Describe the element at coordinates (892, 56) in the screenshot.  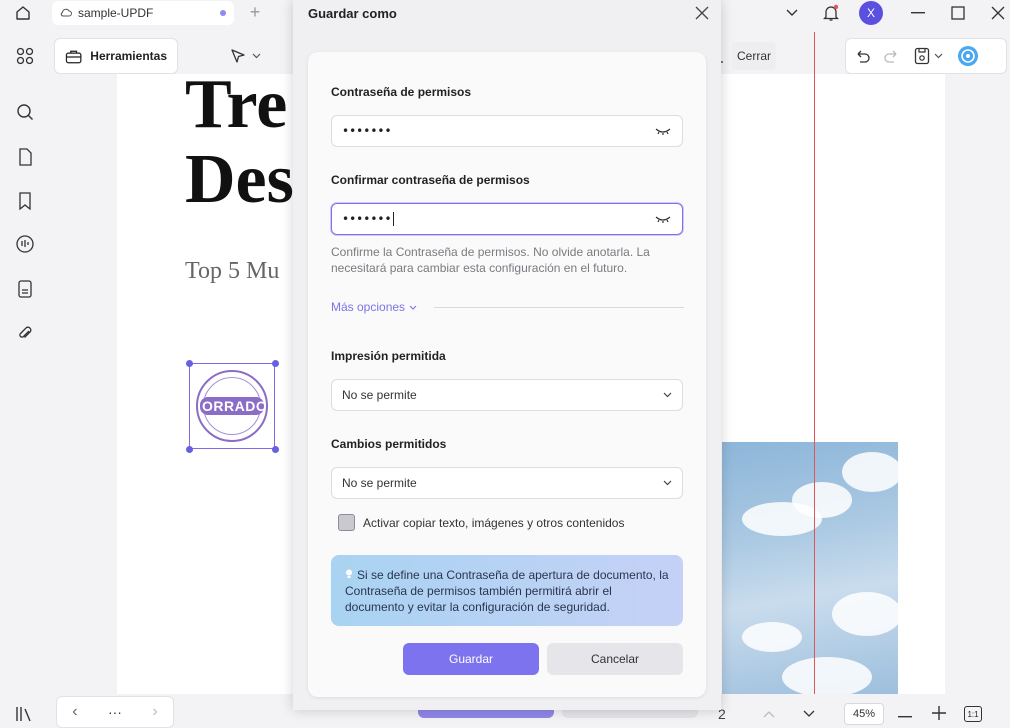
I see `redo-icon` at that location.